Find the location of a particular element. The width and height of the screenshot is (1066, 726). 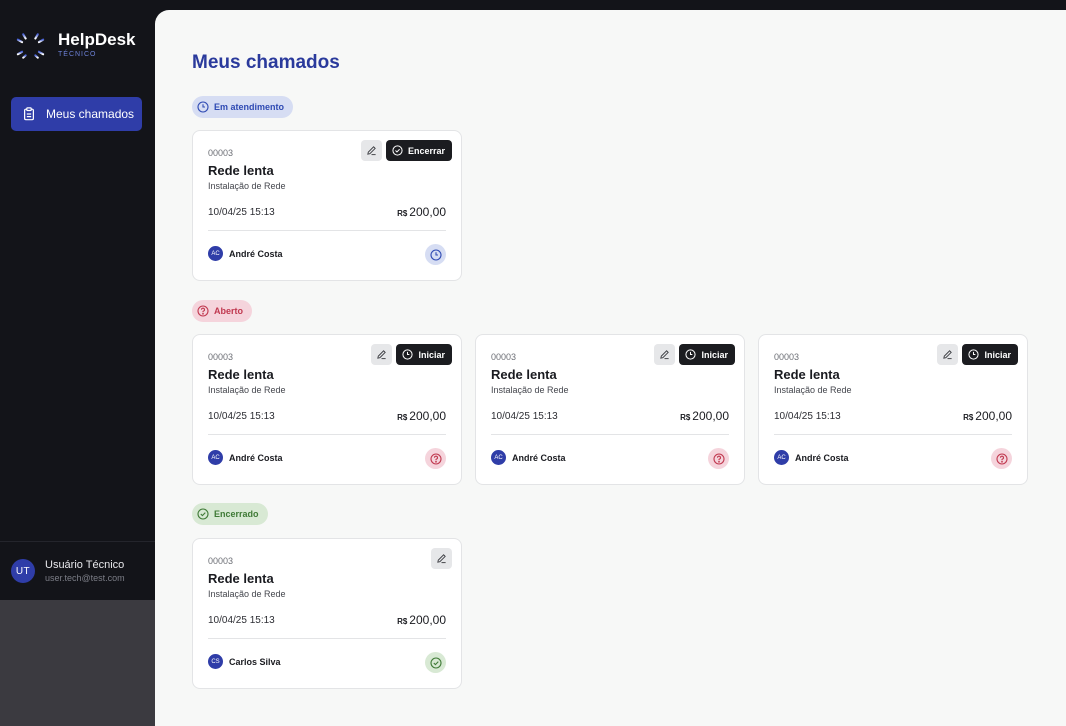

sidebar-item-meus-chamados: Meus chamados is located at coordinates (76, 114).